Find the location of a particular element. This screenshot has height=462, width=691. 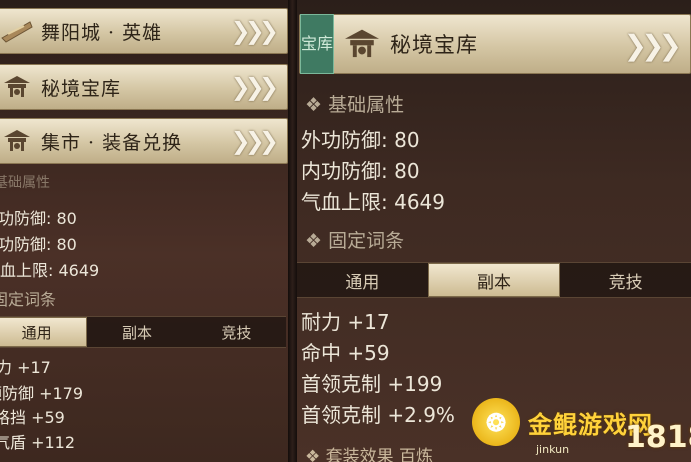

stat-line: 外功防御: 80 is located at coordinates (360, 140).